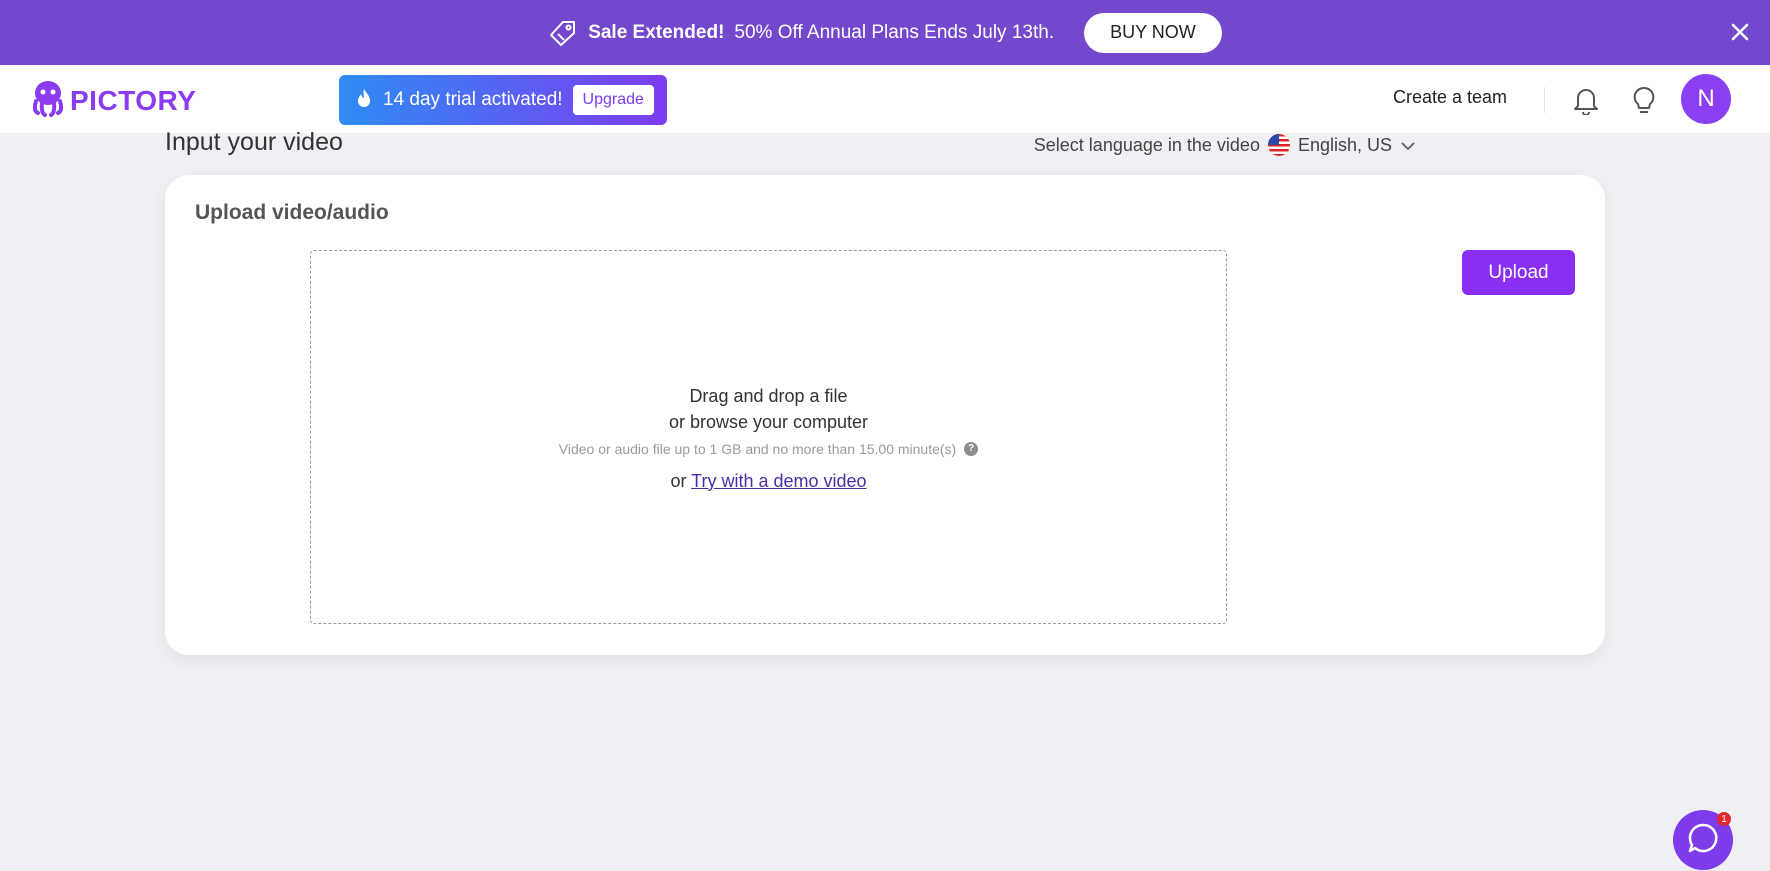 This screenshot has height=871, width=1770. What do you see at coordinates (473, 99) in the screenshot?
I see `trial-text: 14 day trial activated!` at bounding box center [473, 99].